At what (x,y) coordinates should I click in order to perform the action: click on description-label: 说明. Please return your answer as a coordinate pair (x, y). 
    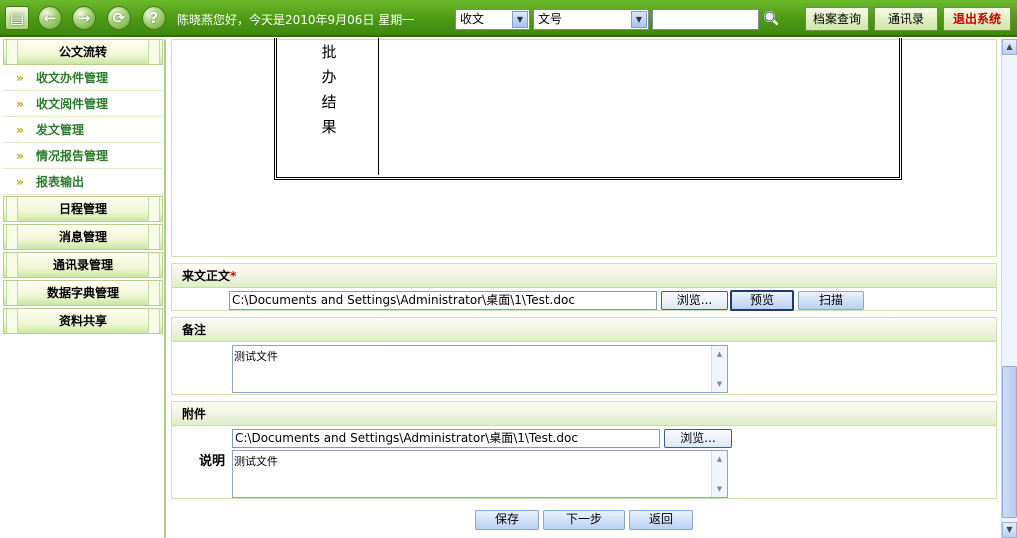
    Looking at the image, I should click on (212, 461).